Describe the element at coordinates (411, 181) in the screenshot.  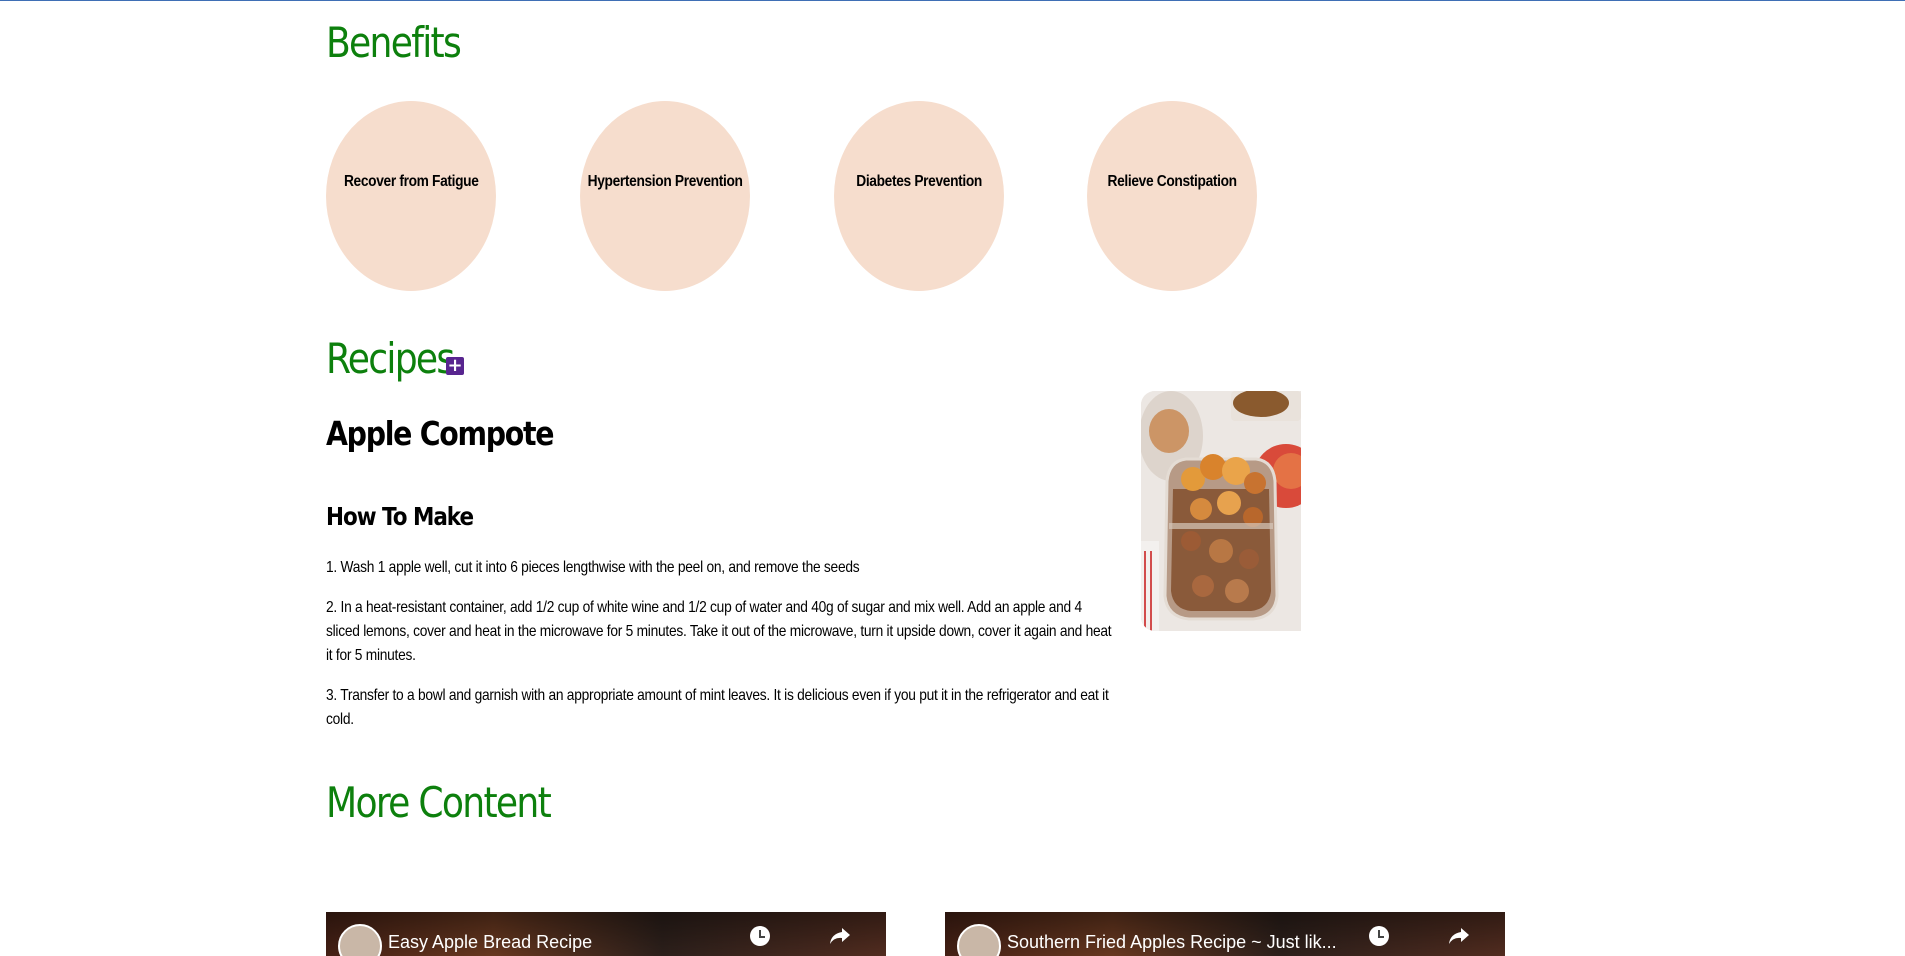
I see `benefit-label: Recover from Fatigue` at that location.